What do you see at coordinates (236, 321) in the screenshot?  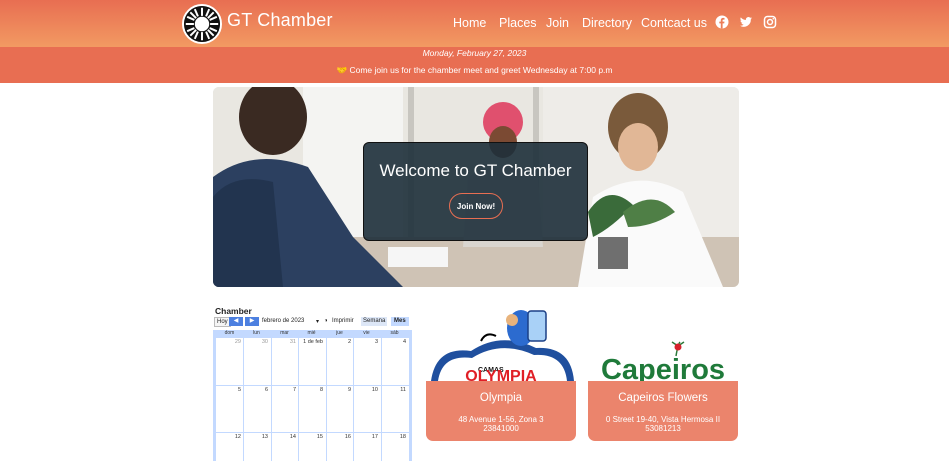 I see `chevron-left-icon: ◀` at bounding box center [236, 321].